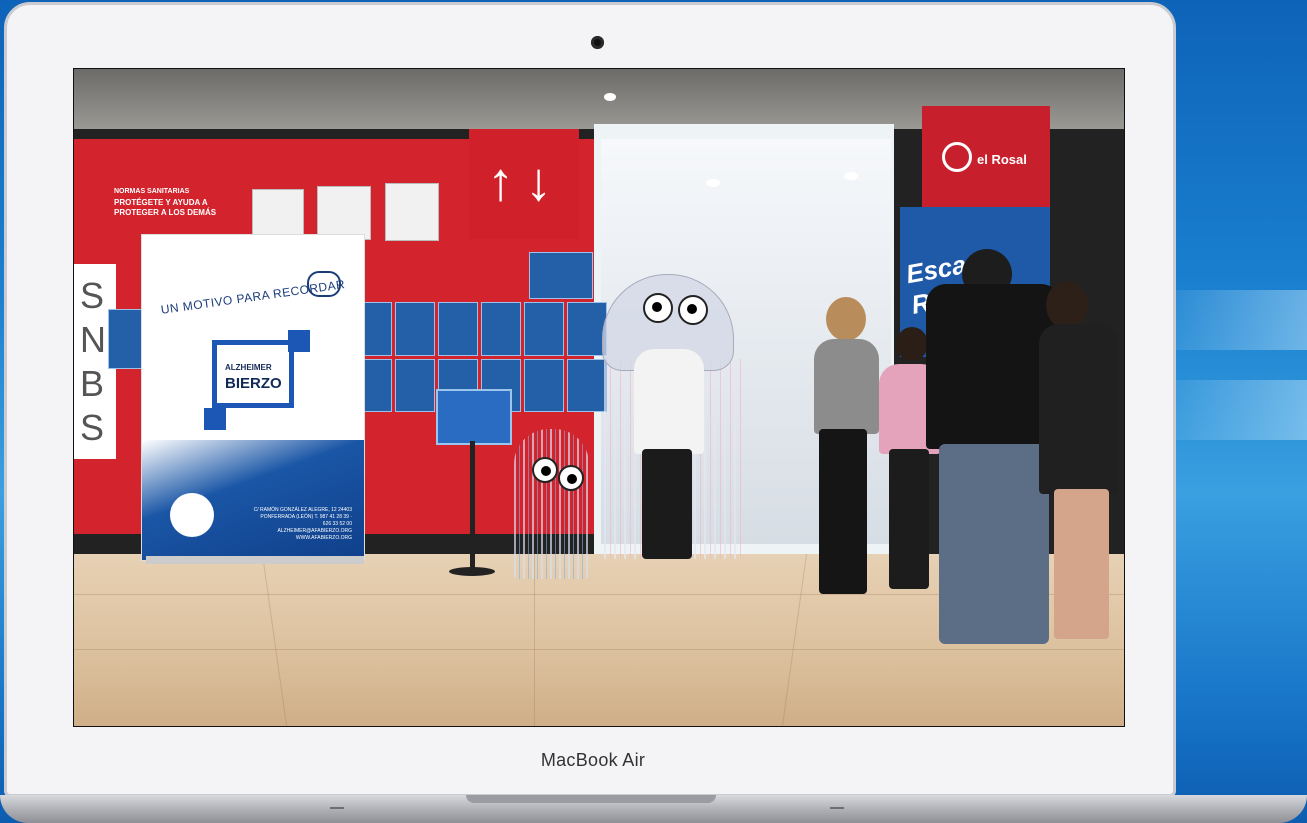 The width and height of the screenshot is (1307, 823). I want to click on girl-dark-outfit, so click(1079, 409).